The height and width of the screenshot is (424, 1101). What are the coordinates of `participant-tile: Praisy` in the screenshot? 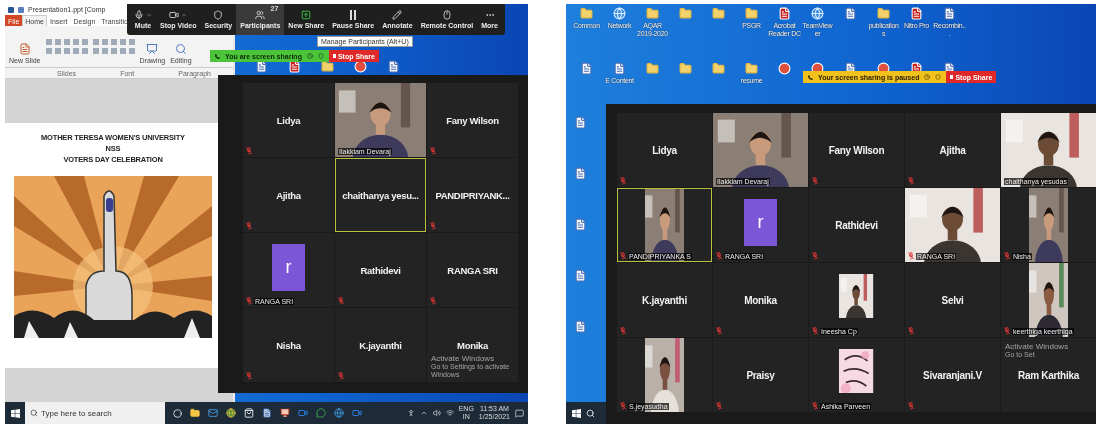 It's located at (760, 375).